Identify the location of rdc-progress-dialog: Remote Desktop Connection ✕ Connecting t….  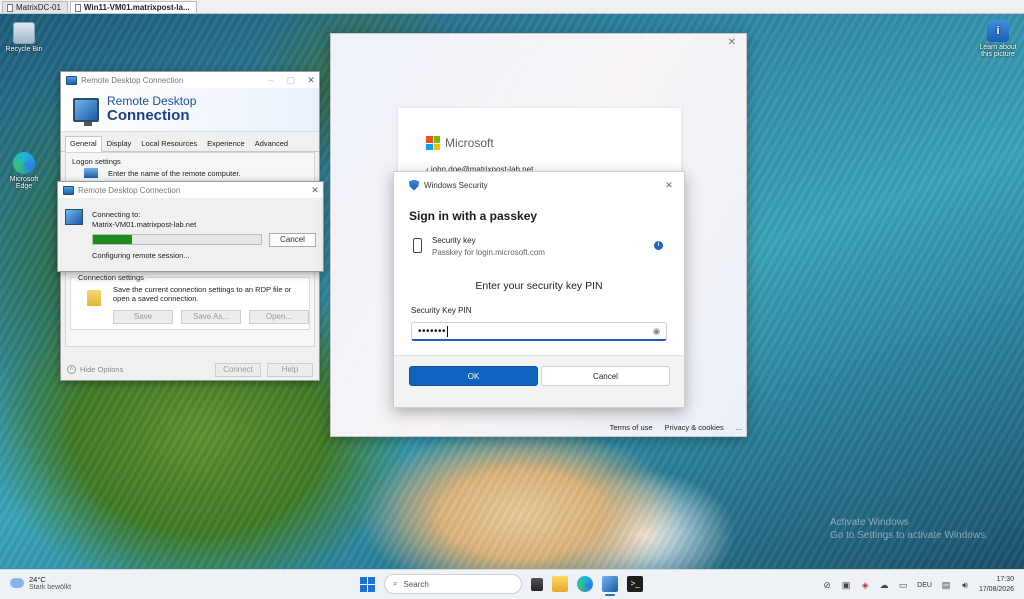
(190, 226).